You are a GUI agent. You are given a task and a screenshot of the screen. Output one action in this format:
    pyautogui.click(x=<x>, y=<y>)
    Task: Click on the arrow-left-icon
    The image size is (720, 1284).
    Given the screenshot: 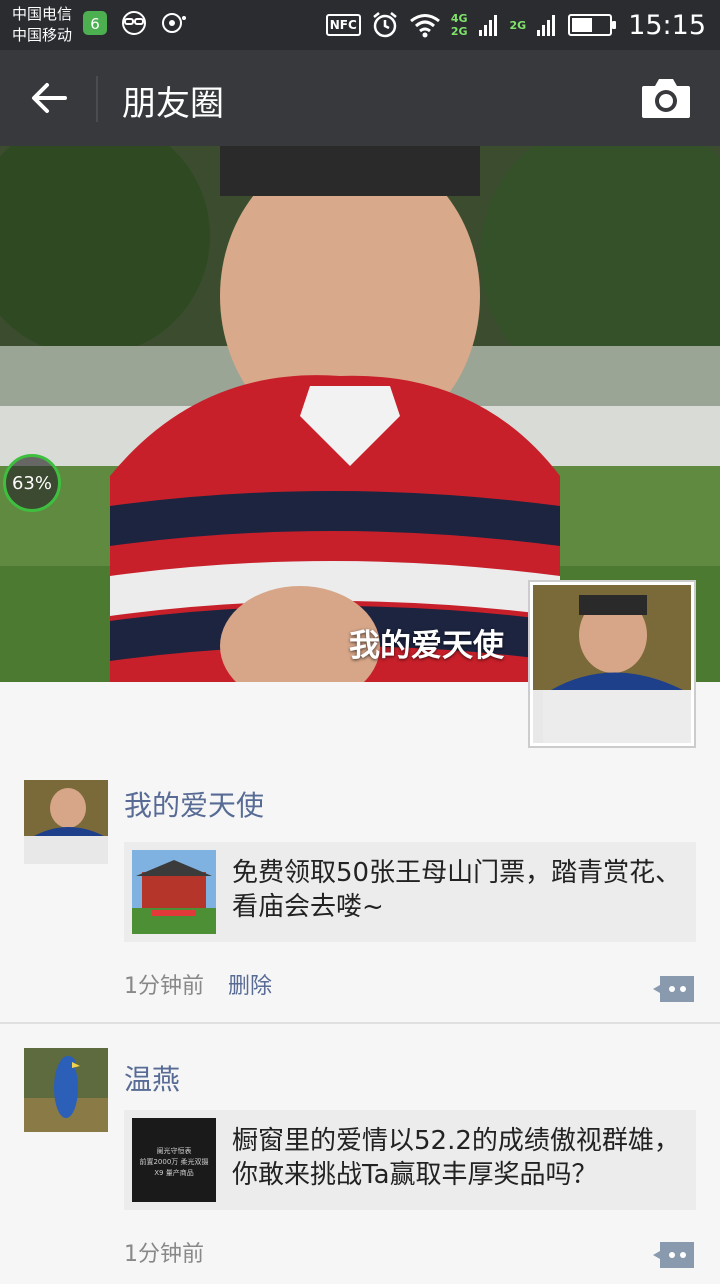 What is the action you would take?
    pyautogui.click(x=49, y=98)
    